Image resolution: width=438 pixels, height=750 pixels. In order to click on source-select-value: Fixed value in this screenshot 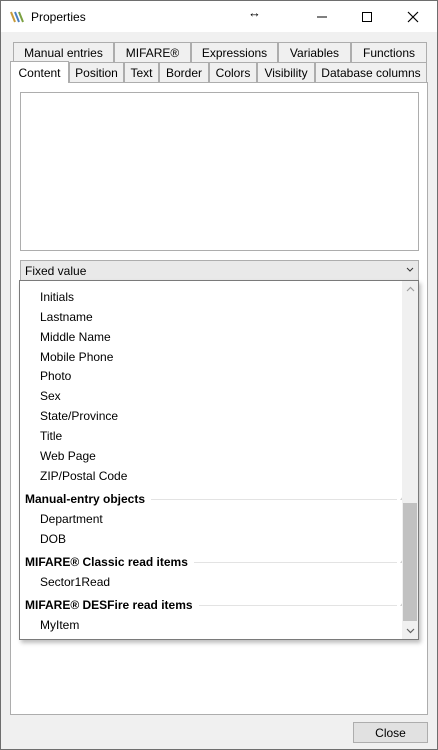, I will do `click(56, 270)`.